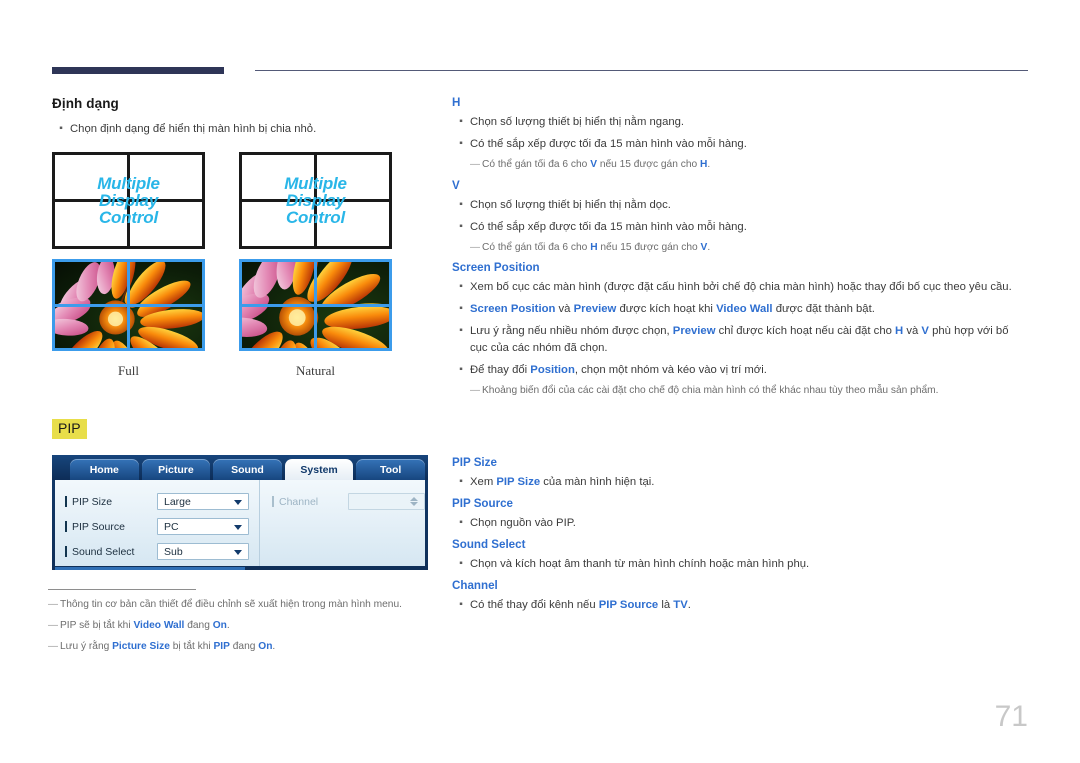 The height and width of the screenshot is (763, 1080). Describe the element at coordinates (177, 501) in the screenshot. I see `osd-select-value: Large` at that location.